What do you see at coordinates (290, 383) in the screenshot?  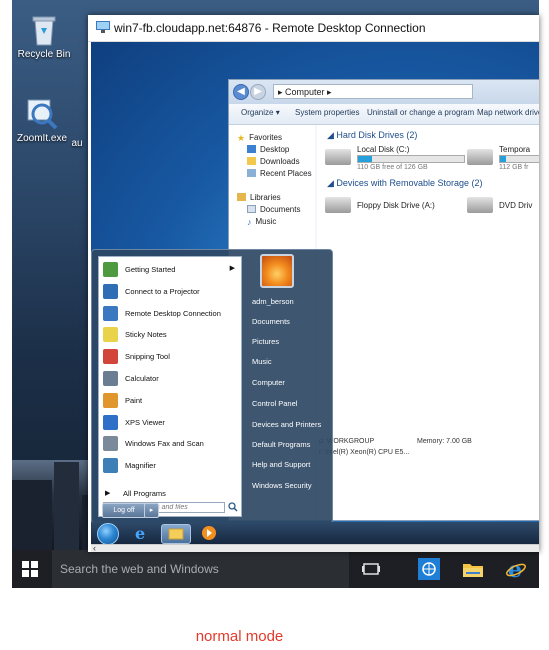 I see `start-place-item: Computer` at bounding box center [290, 383].